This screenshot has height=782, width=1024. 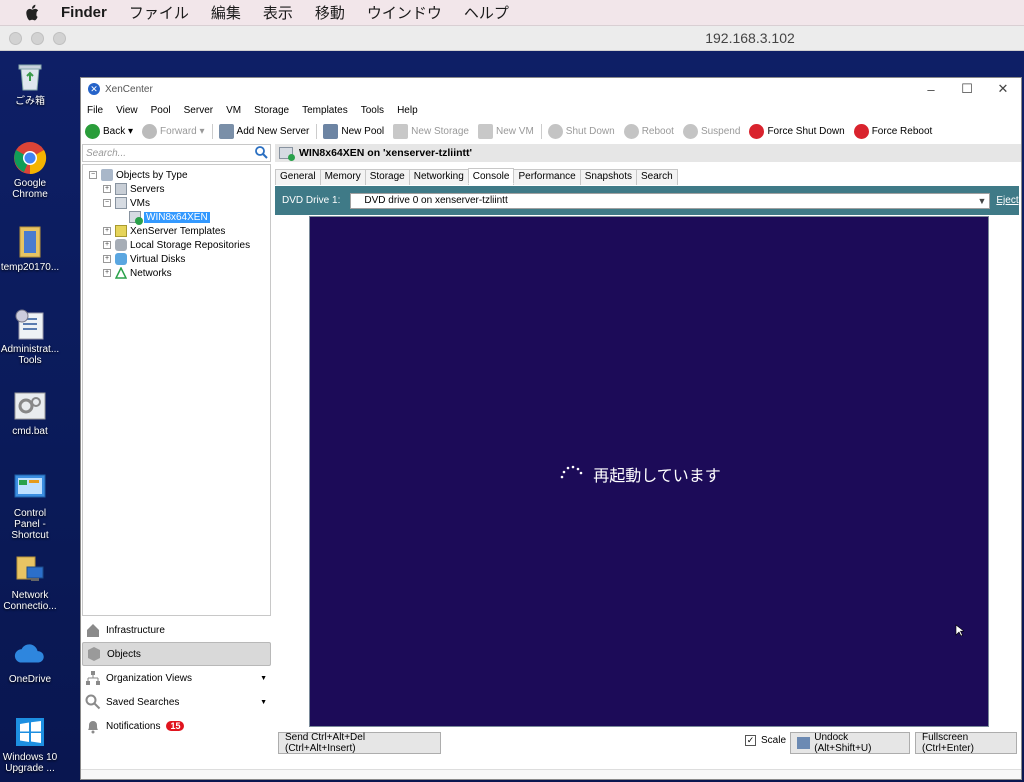 What do you see at coordinates (1007, 200) in the screenshot?
I see `eject-link: Eject` at bounding box center [1007, 200].